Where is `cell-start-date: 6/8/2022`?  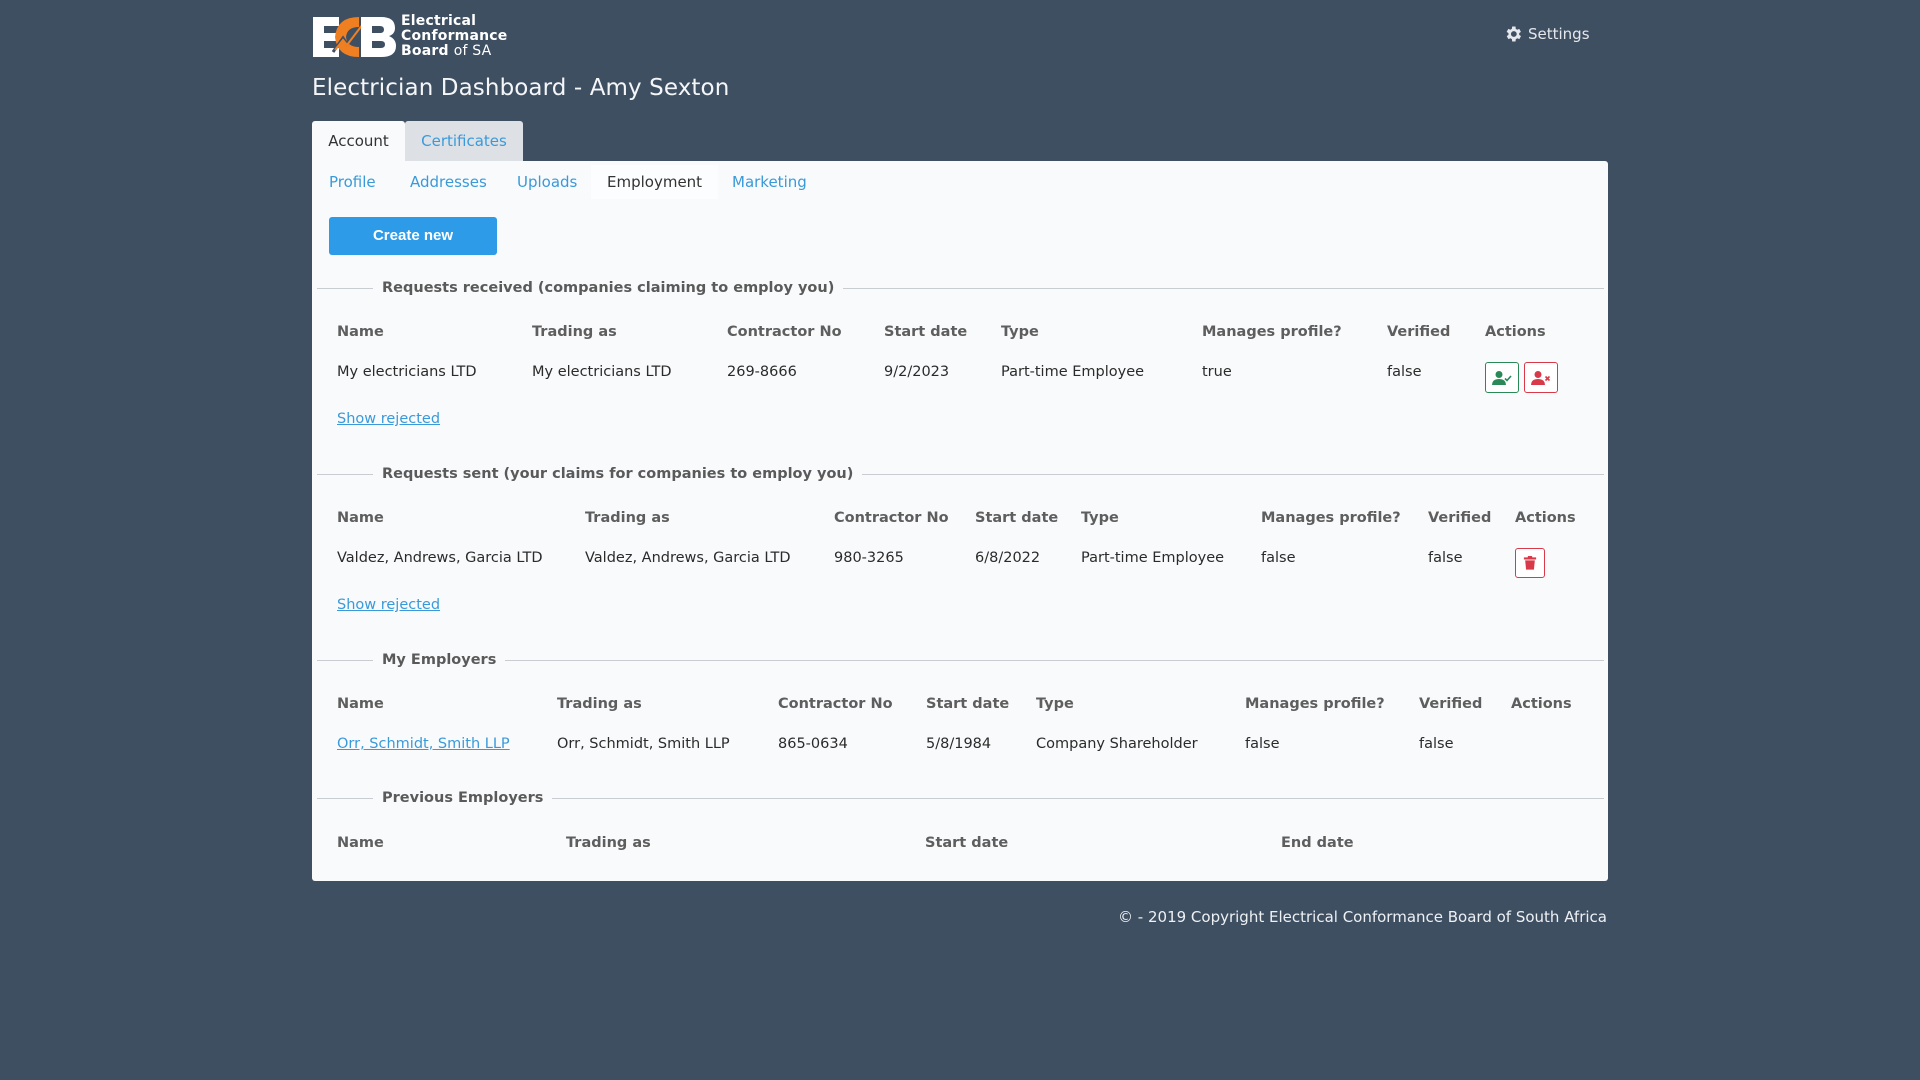
cell-start-date: 6/8/2022 is located at coordinates (1008, 558).